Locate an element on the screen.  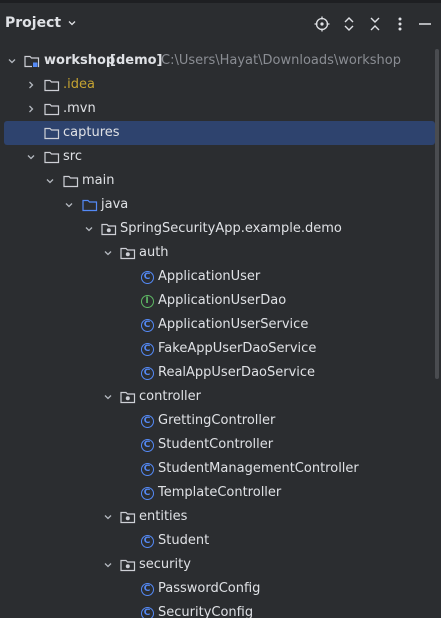
tree-node-class: C TemplateController is located at coordinates (220, 493).